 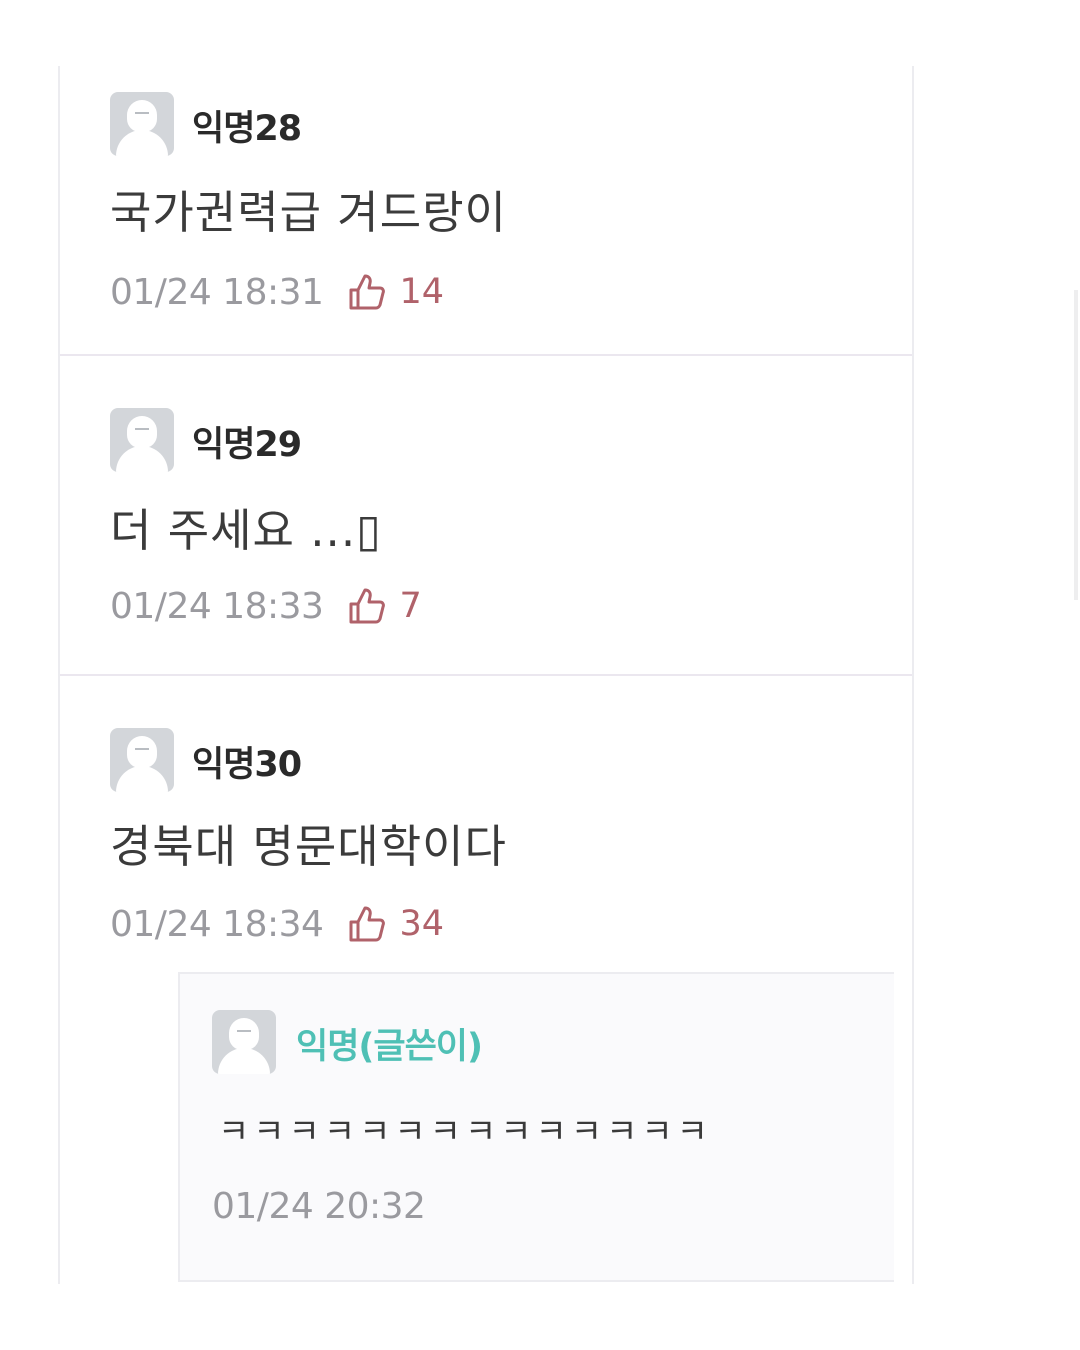 I want to click on reply-meta: 01/24 20:32, so click(x=319, y=1206).